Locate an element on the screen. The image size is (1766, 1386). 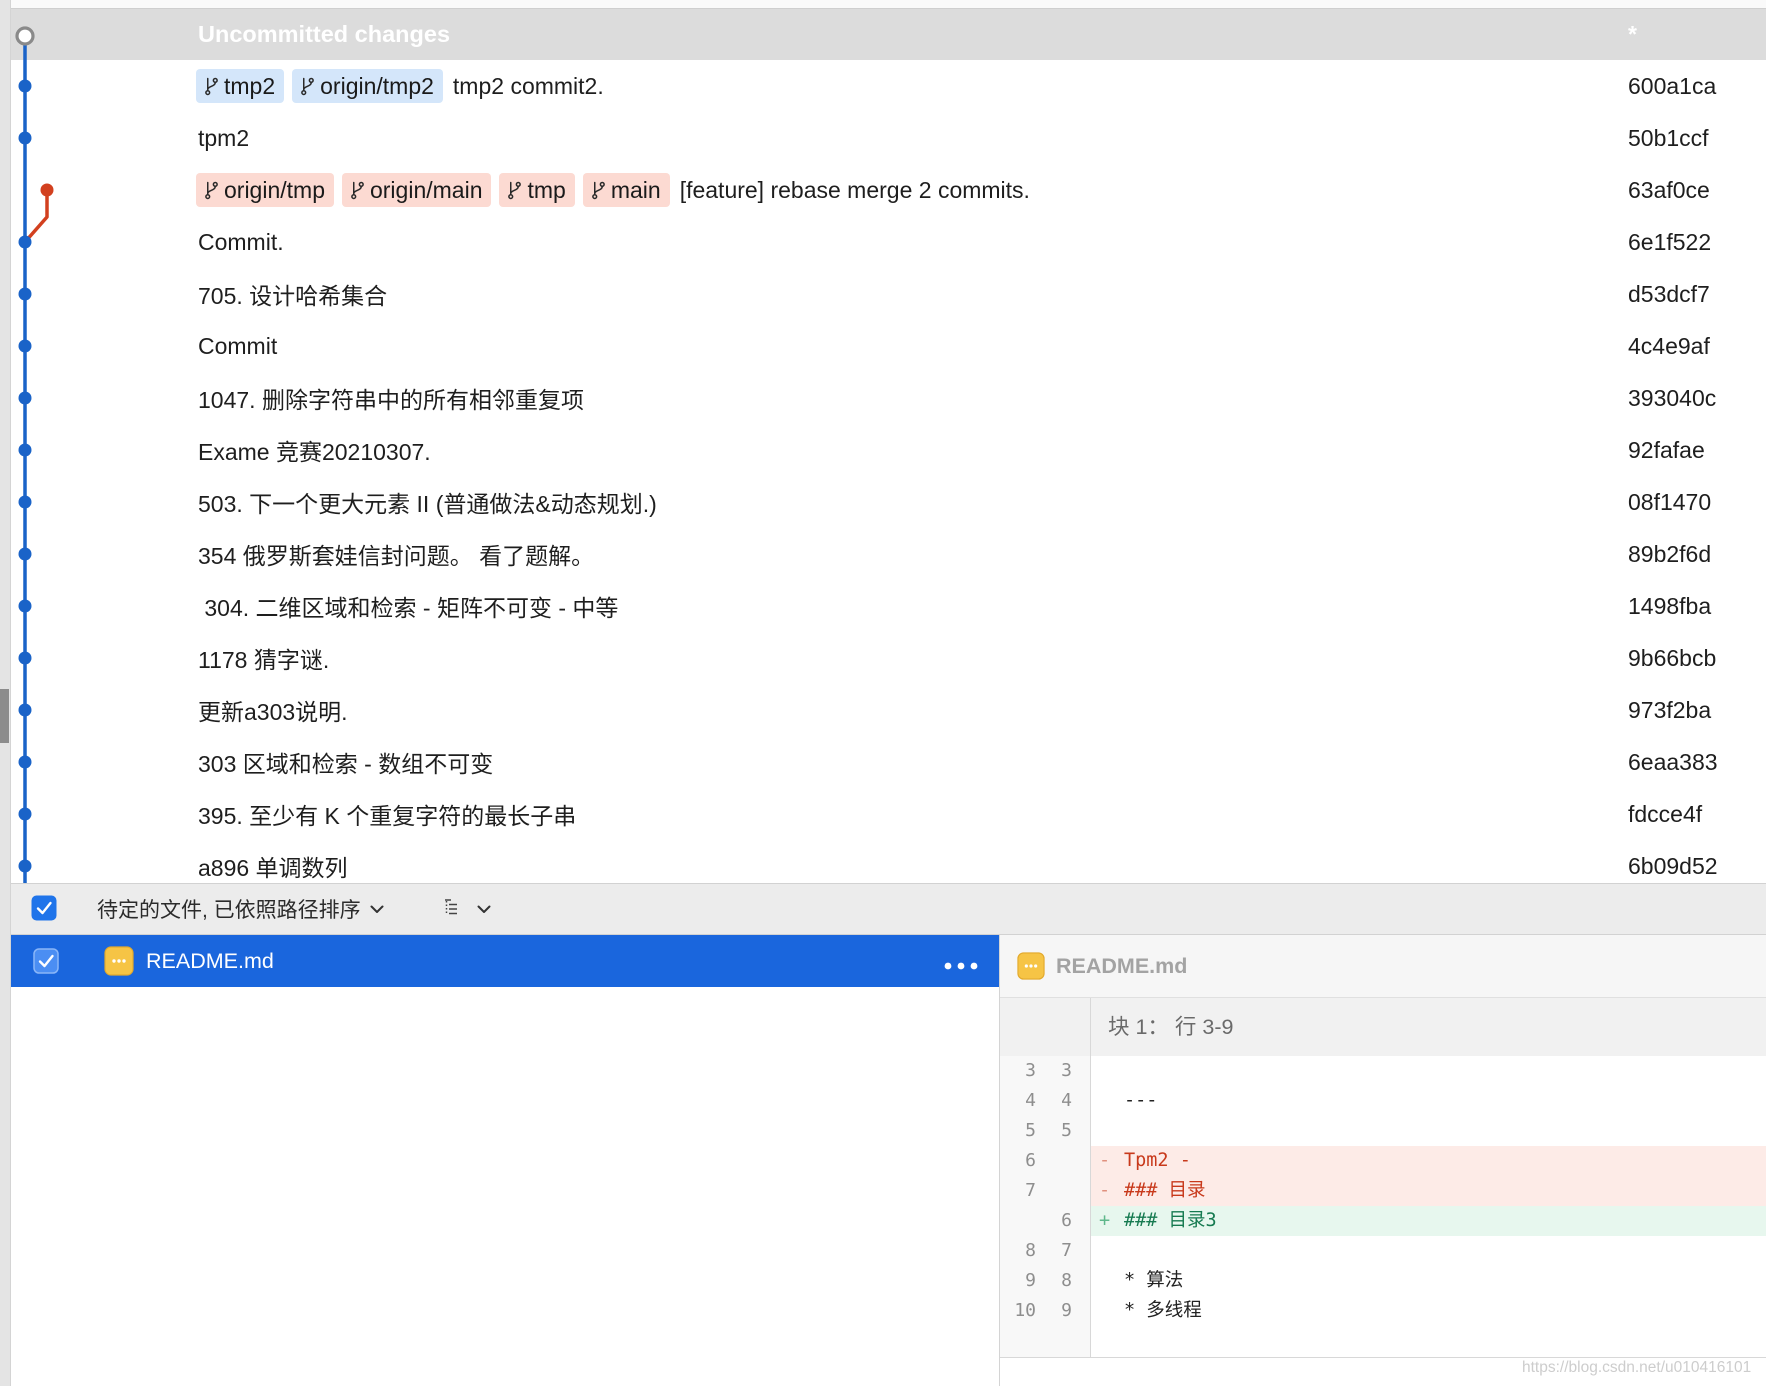
commit-row: tpm2 50b1ccf is located at coordinates (888, 138).